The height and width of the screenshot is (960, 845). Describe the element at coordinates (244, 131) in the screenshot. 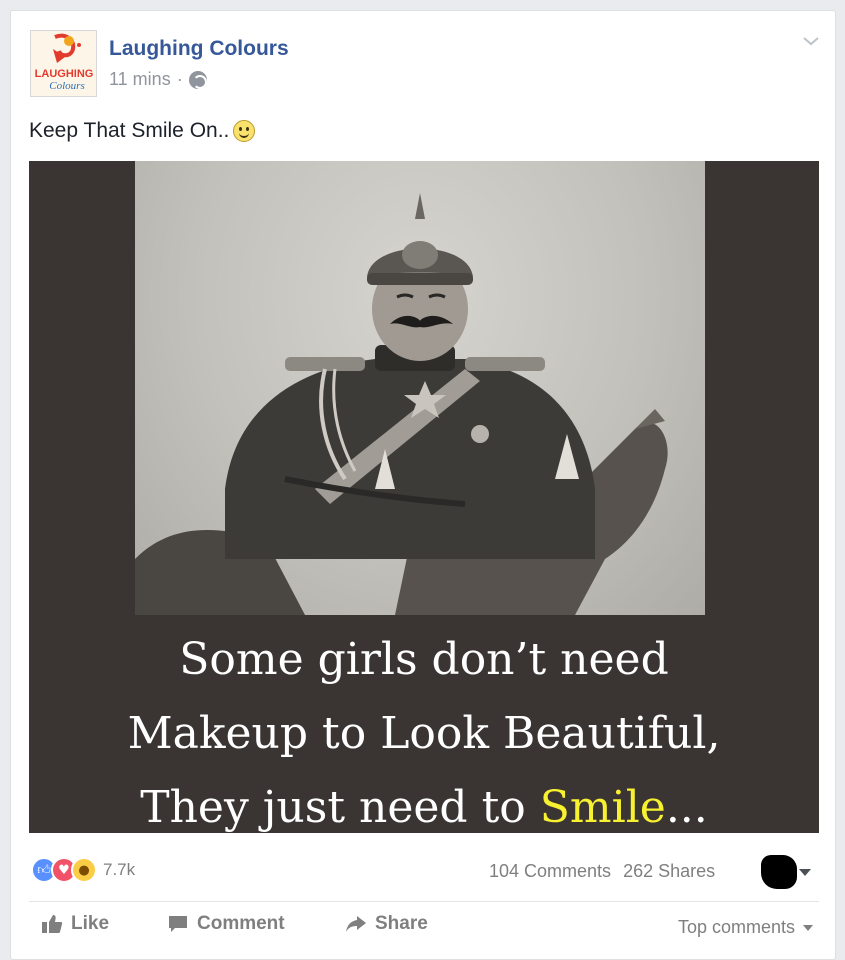

I see `smile-emoji-icon` at that location.